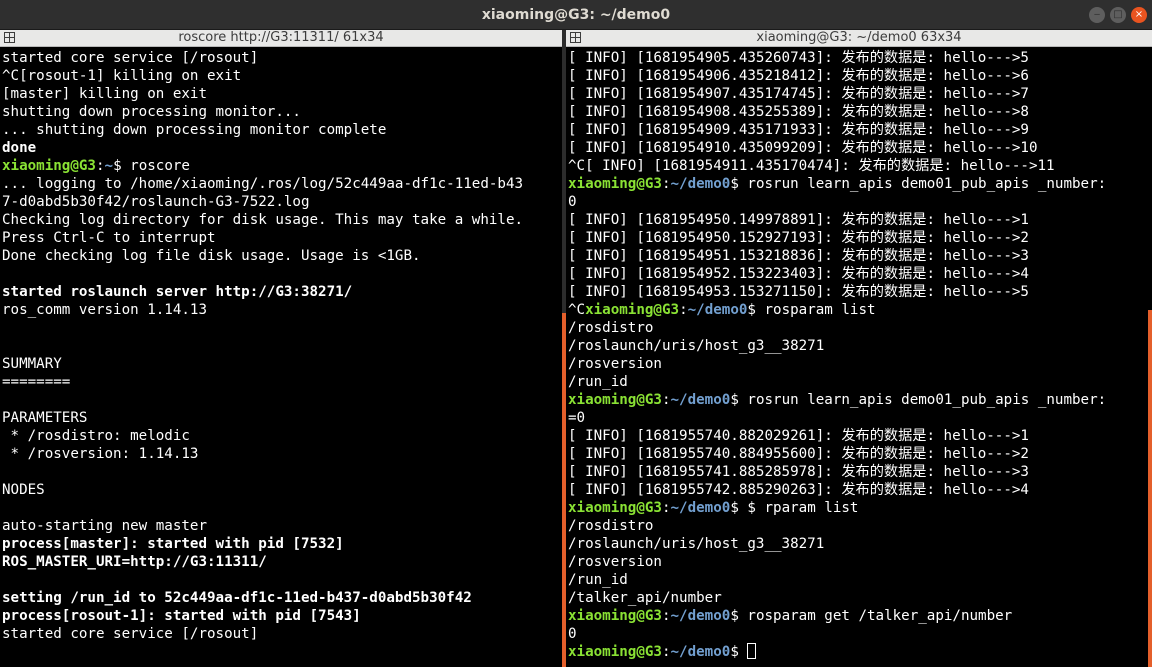 Image resolution: width=1152 pixels, height=667 pixels. I want to click on minimize-button: ‒, so click(1097, 15).